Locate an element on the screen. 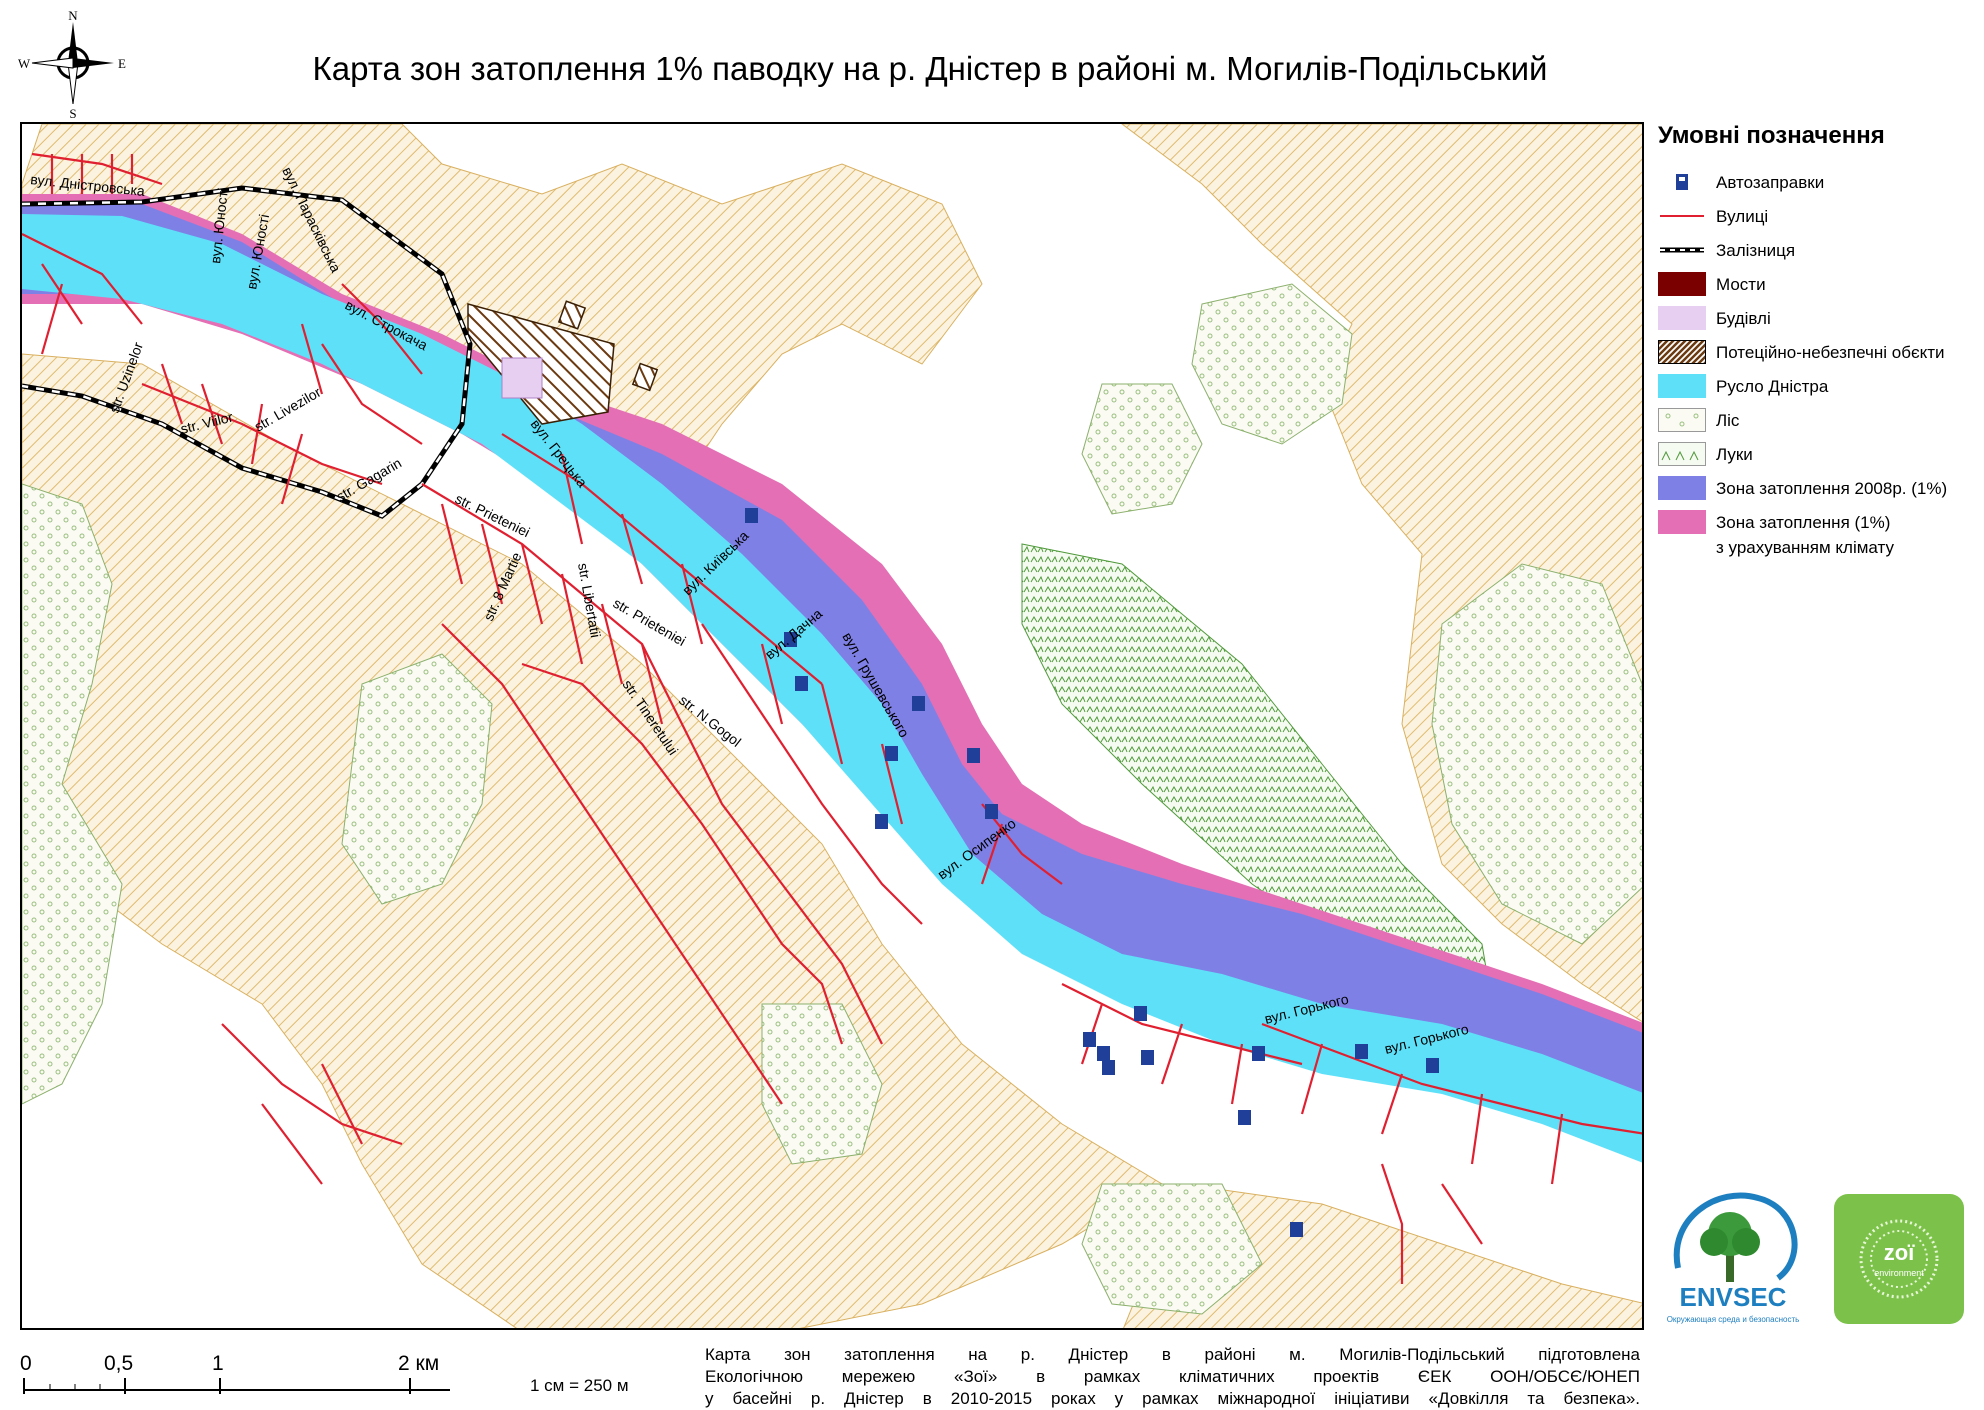 This screenshot has width=1984, height=1410. legend-item: Автозаправки is located at coordinates (1817, 185).